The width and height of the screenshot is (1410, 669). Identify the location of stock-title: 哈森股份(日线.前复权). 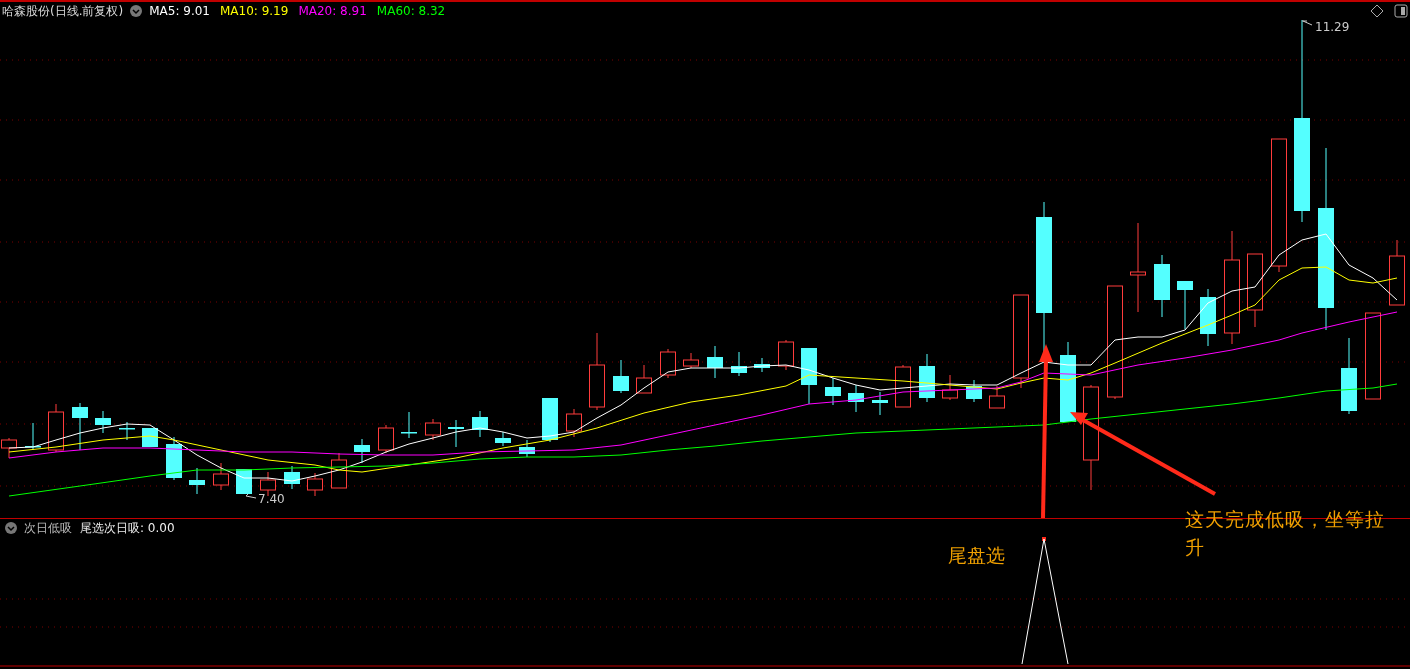
(63, 11).